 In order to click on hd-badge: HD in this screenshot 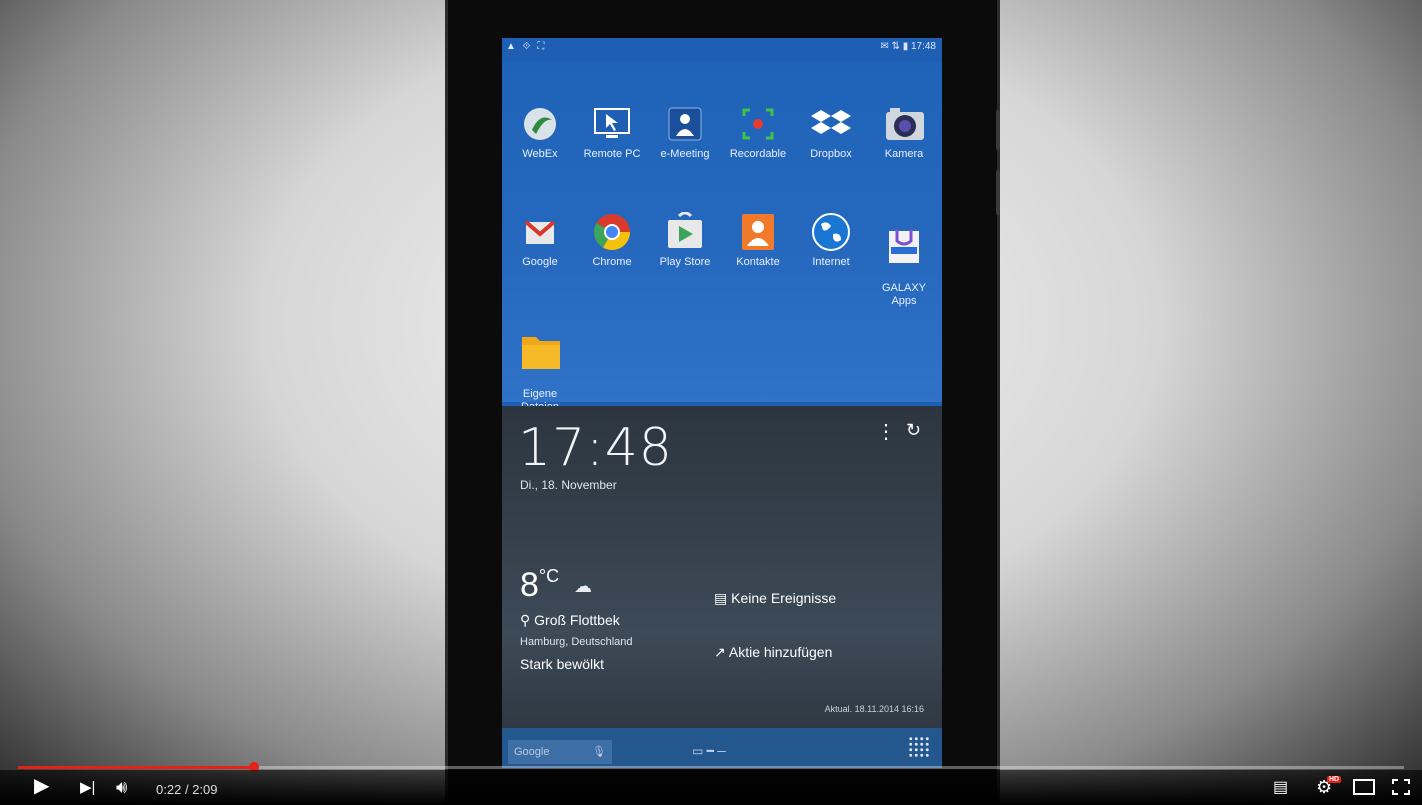, I will do `click(1334, 779)`.